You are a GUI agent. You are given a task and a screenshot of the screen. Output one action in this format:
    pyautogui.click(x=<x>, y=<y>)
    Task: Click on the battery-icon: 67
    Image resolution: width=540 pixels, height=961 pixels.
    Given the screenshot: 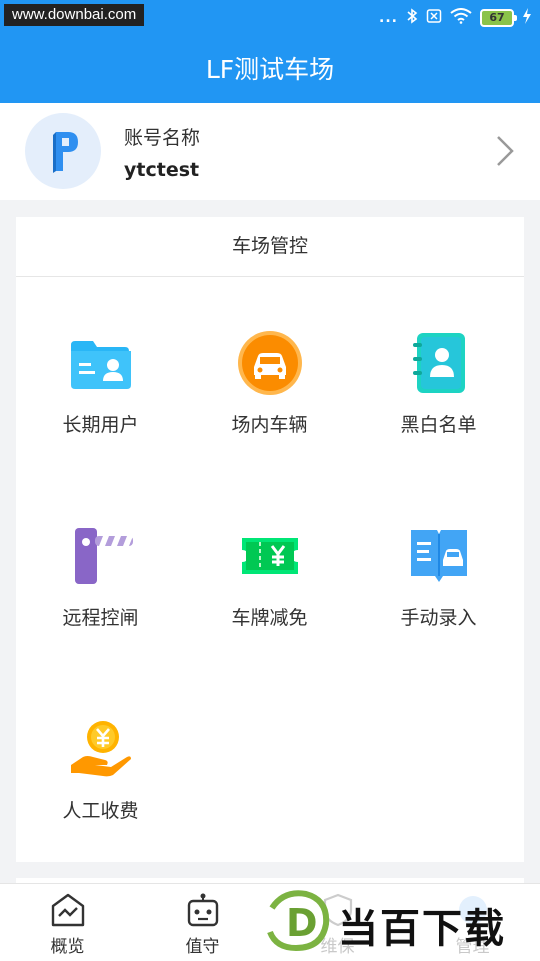 What is the action you would take?
    pyautogui.click(x=498, y=18)
    